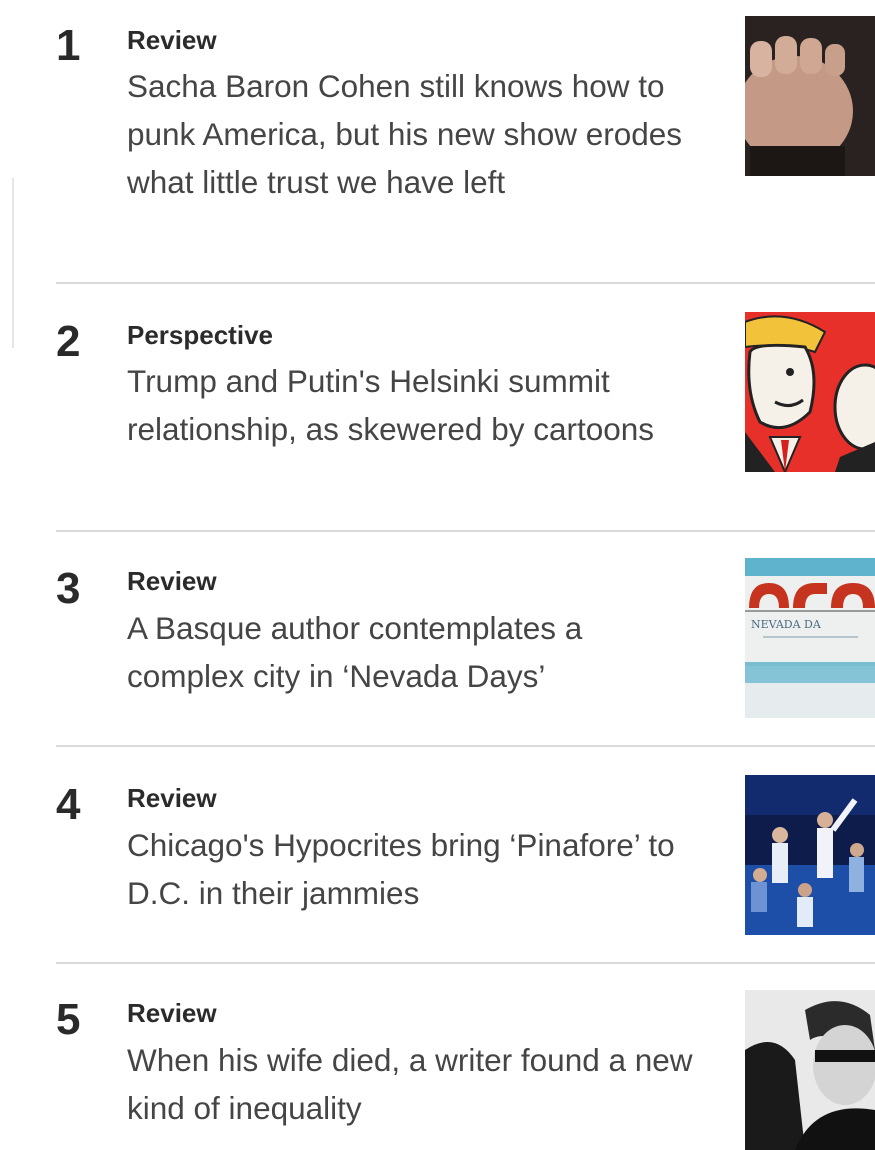 This screenshot has width=875, height=1150. What do you see at coordinates (68, 588) in the screenshot?
I see `rank-number: 3` at bounding box center [68, 588].